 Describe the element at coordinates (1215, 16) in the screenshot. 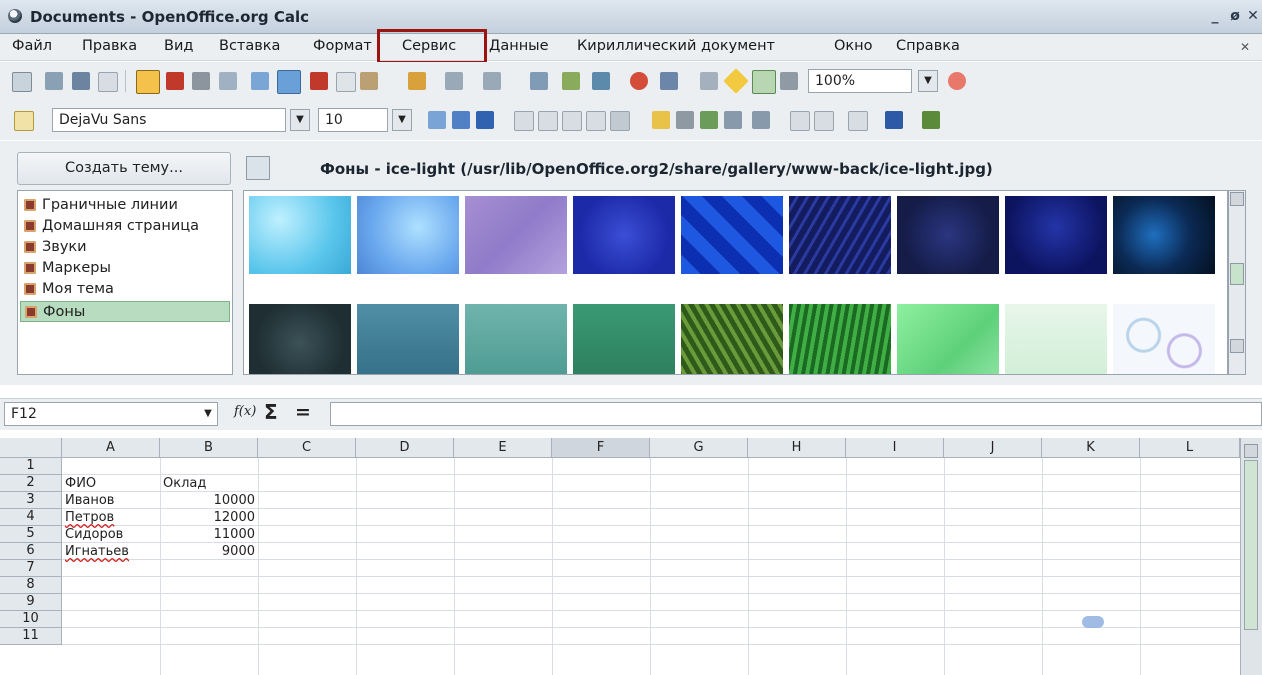

I see `minimize-button: _` at that location.